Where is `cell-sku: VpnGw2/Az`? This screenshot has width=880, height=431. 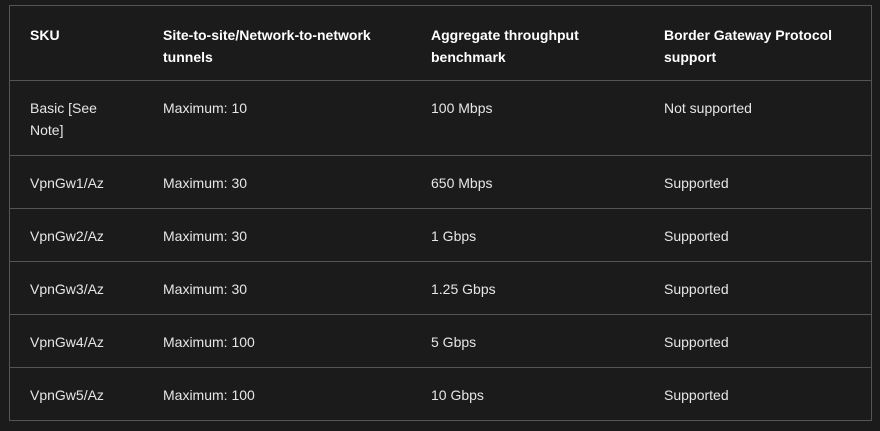
cell-sku: VpnGw2/Az is located at coordinates (76, 235).